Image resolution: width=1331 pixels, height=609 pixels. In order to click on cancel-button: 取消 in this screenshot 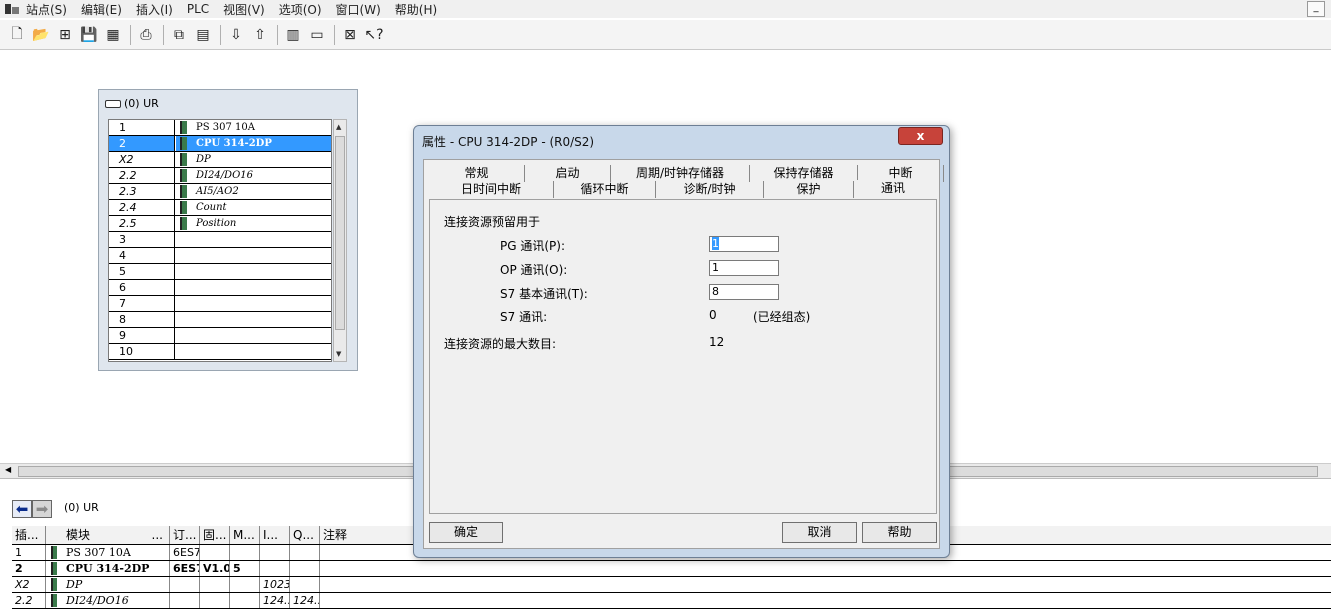, I will do `click(819, 532)`.